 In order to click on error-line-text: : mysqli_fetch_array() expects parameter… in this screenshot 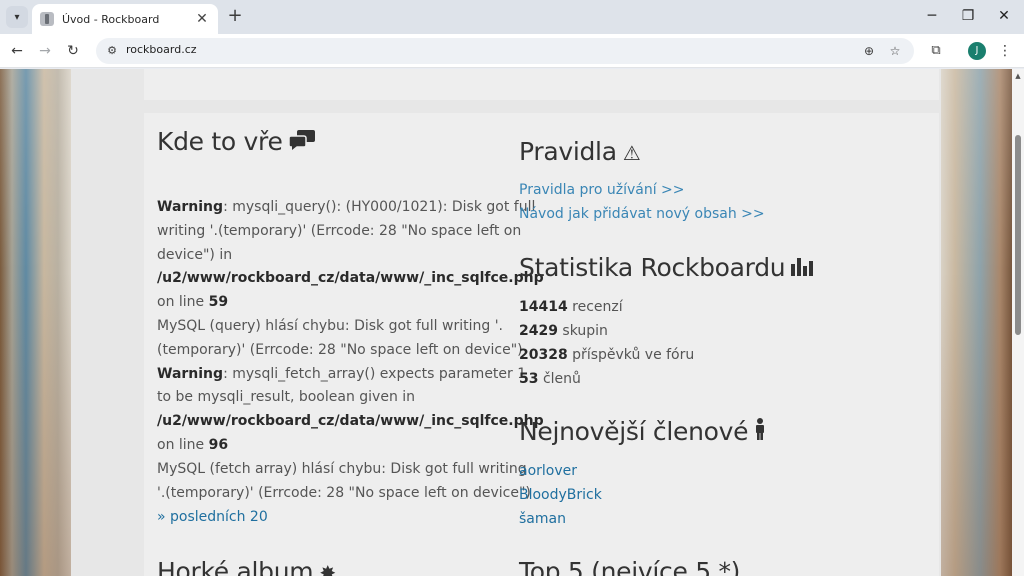, I will do `click(375, 374)`.